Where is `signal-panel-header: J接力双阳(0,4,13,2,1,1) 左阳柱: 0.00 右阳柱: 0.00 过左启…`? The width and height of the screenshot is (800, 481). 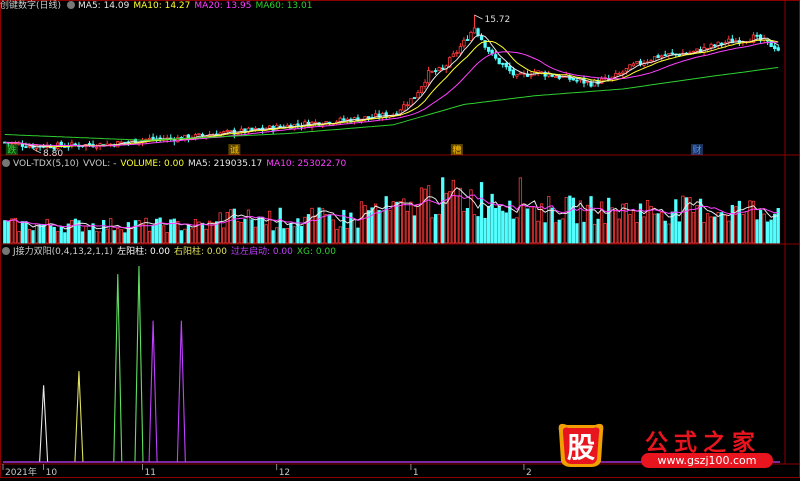 signal-panel-header: J接力双阳(0,4,13,2,1,1) 左阳柱: 0.00 右阳柱: 0.00 过左启… is located at coordinates (170, 252).